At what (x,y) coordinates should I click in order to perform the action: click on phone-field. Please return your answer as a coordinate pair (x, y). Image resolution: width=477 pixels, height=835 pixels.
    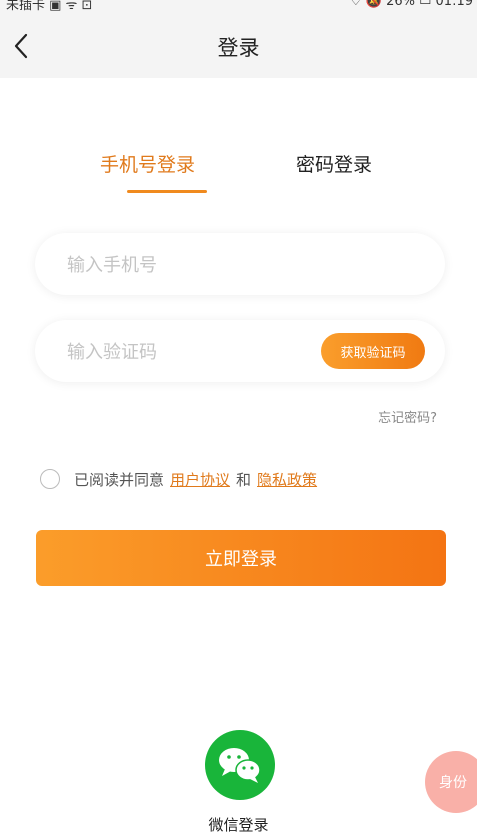
    Looking at the image, I should click on (240, 265).